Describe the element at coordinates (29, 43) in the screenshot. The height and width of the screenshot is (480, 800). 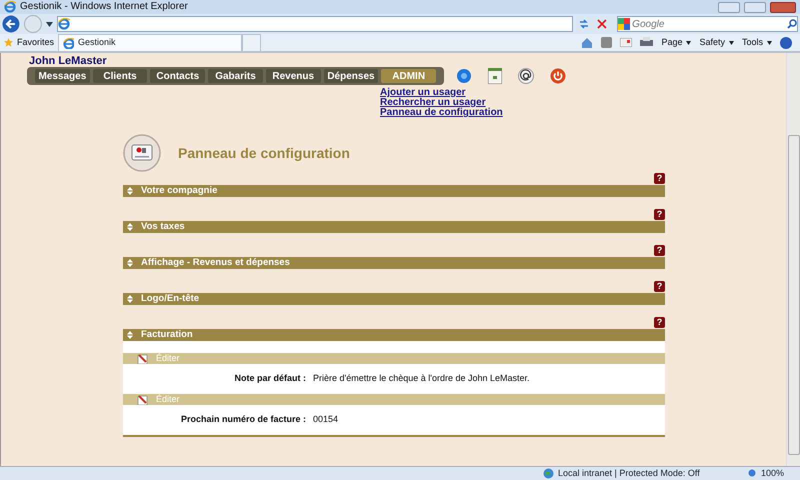
I see `favorites-button: Favorites` at that location.